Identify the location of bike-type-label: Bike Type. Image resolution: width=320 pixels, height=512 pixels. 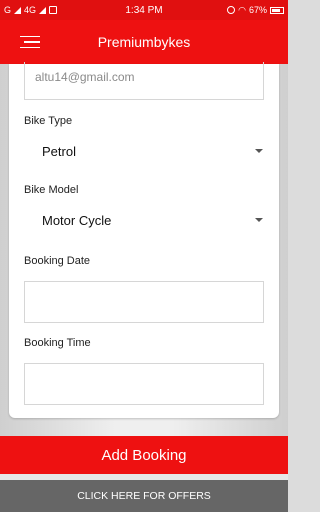
(48, 121).